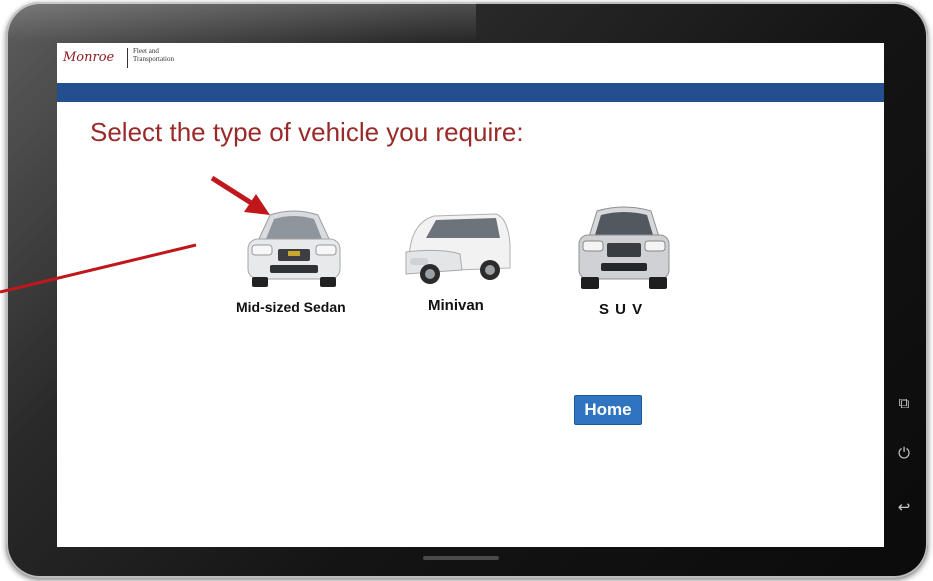 This screenshot has height=581, width=933. What do you see at coordinates (624, 247) in the screenshot?
I see `suv-icon` at bounding box center [624, 247].